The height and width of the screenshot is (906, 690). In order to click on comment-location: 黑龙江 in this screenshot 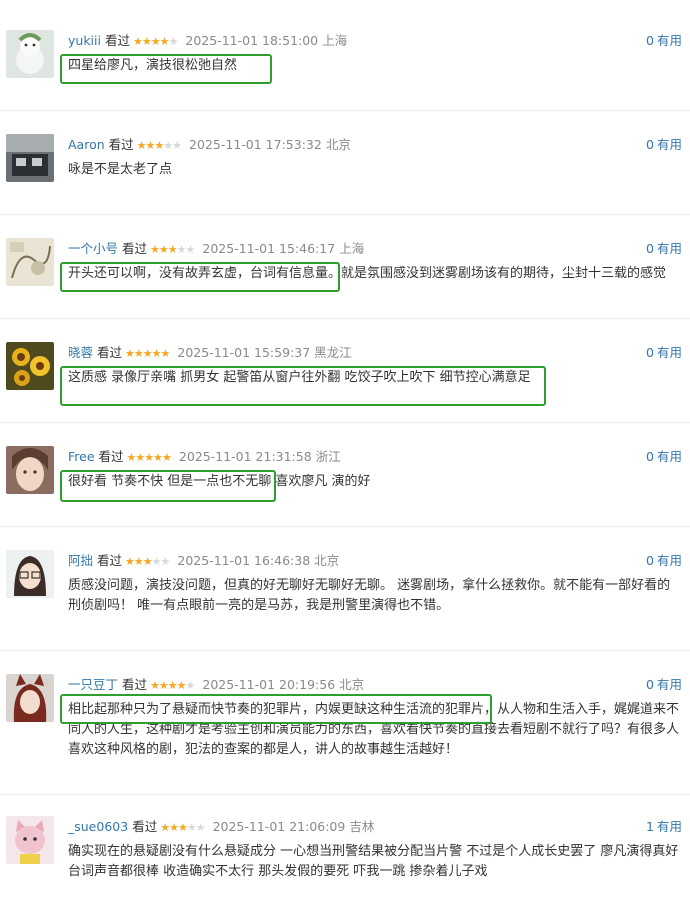, I will do `click(333, 352)`.